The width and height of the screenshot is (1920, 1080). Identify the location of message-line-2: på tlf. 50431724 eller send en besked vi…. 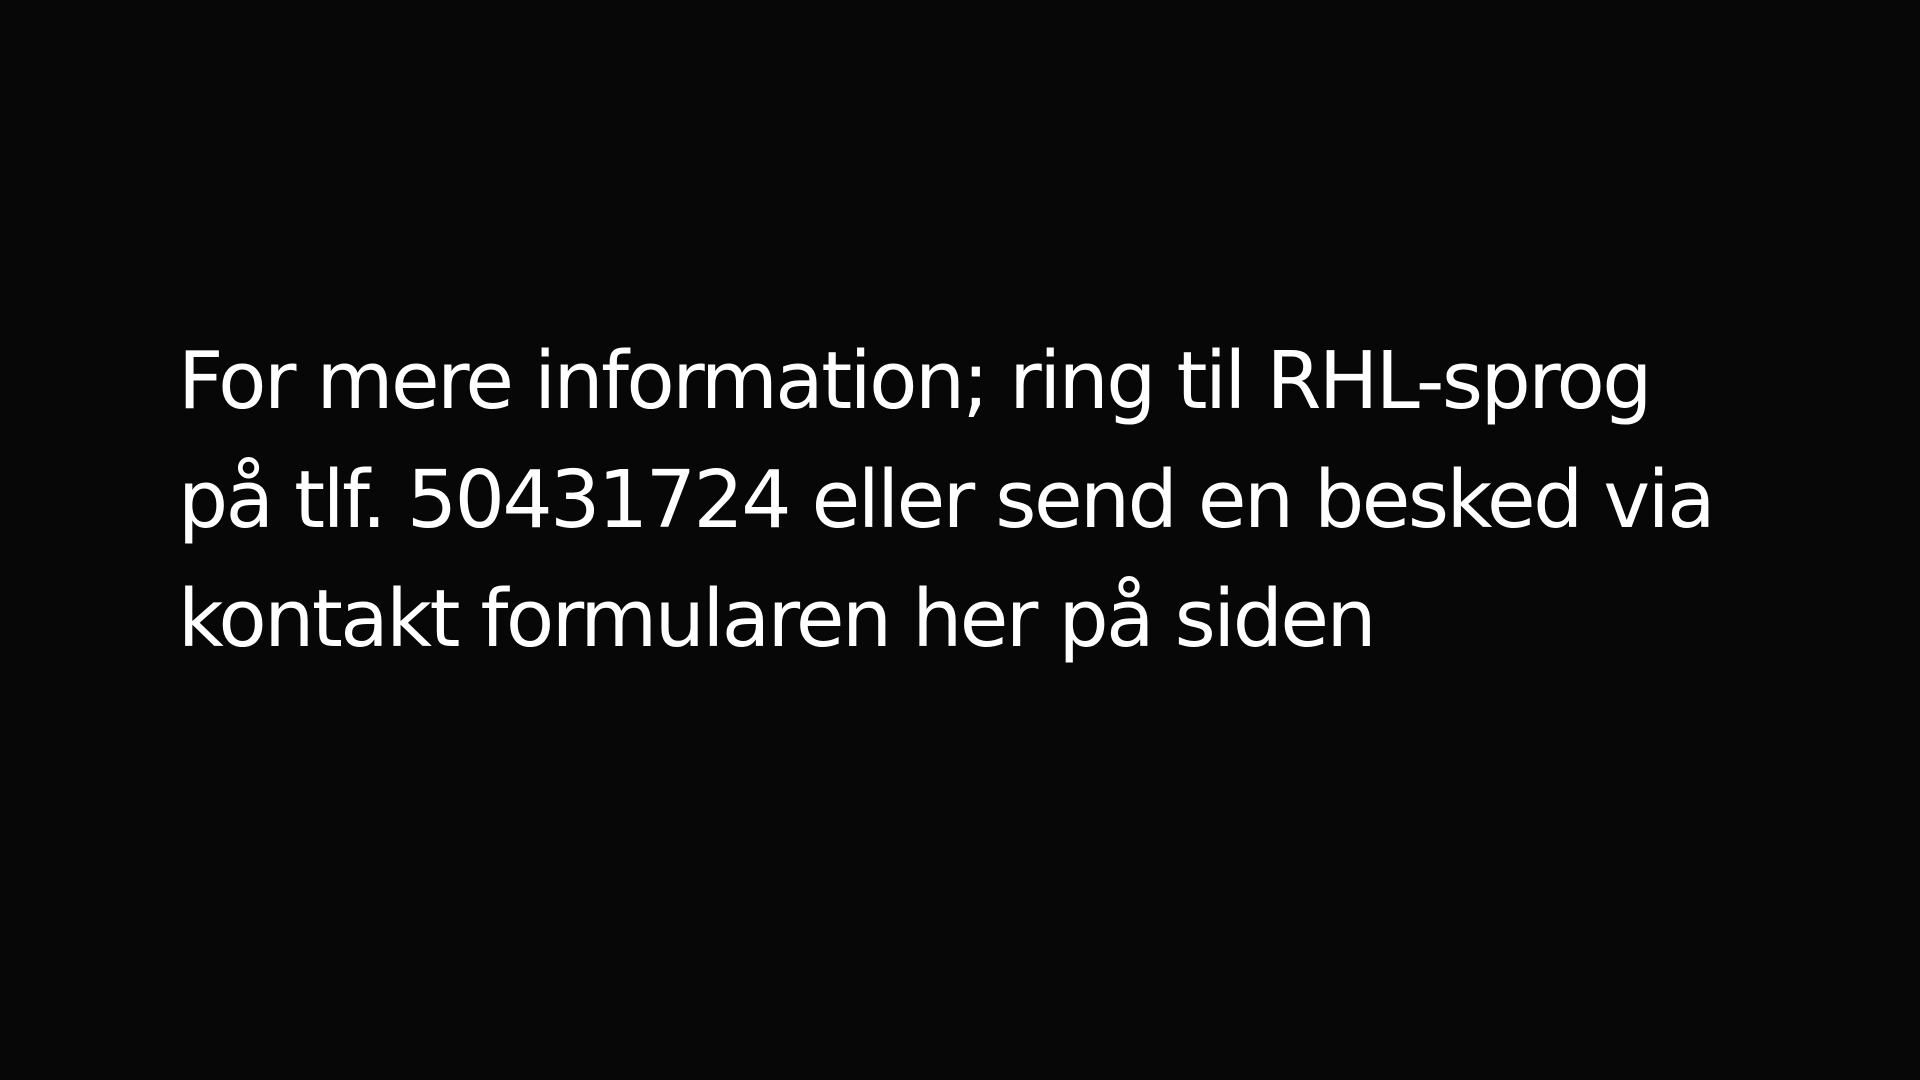
(946, 500).